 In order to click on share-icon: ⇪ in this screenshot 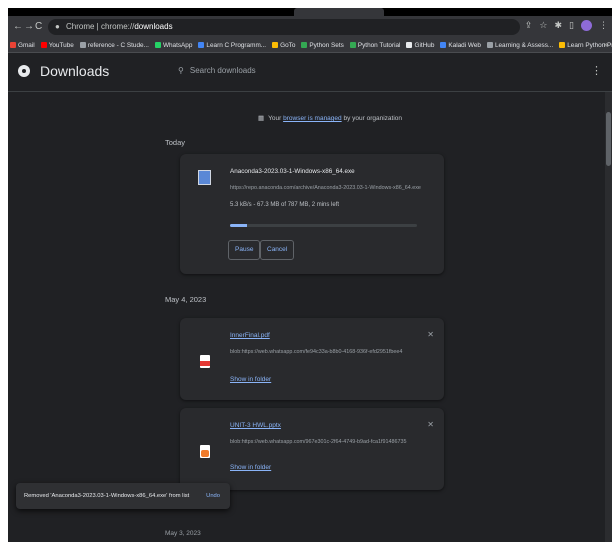, I will do `click(529, 25)`.